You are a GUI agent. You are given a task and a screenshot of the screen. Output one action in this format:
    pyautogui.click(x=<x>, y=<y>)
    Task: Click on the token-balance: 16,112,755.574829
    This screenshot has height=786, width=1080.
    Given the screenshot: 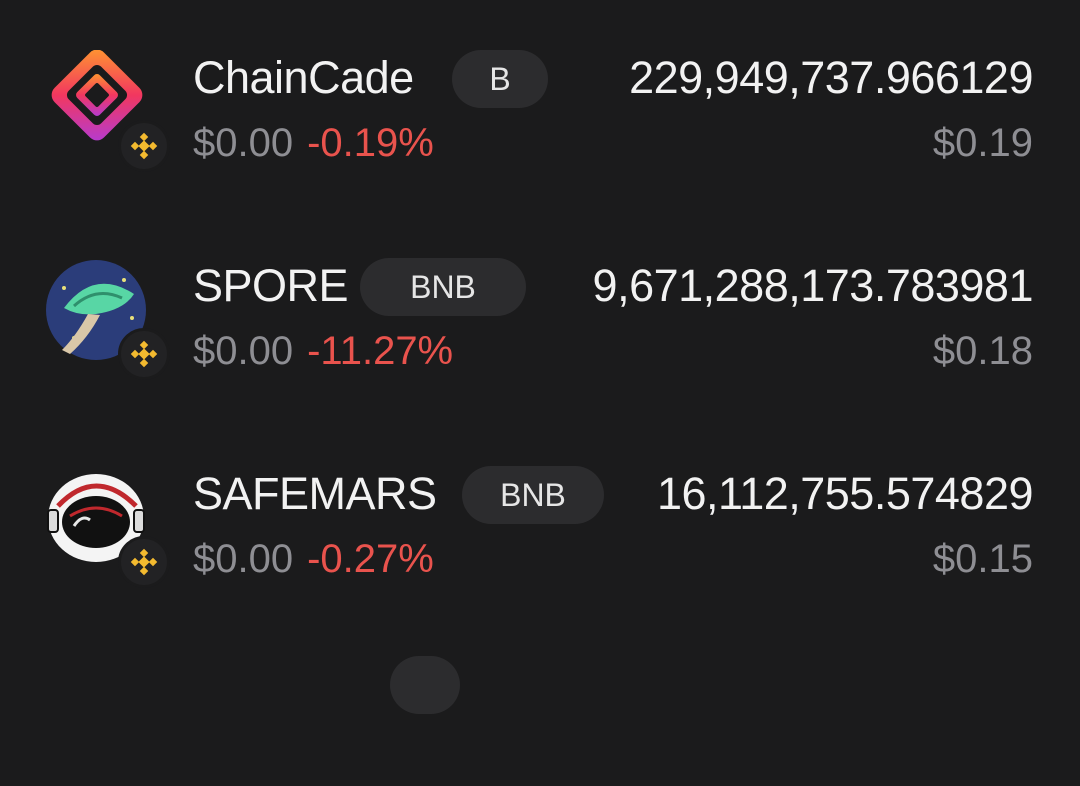 What is the action you would take?
    pyautogui.click(x=845, y=493)
    